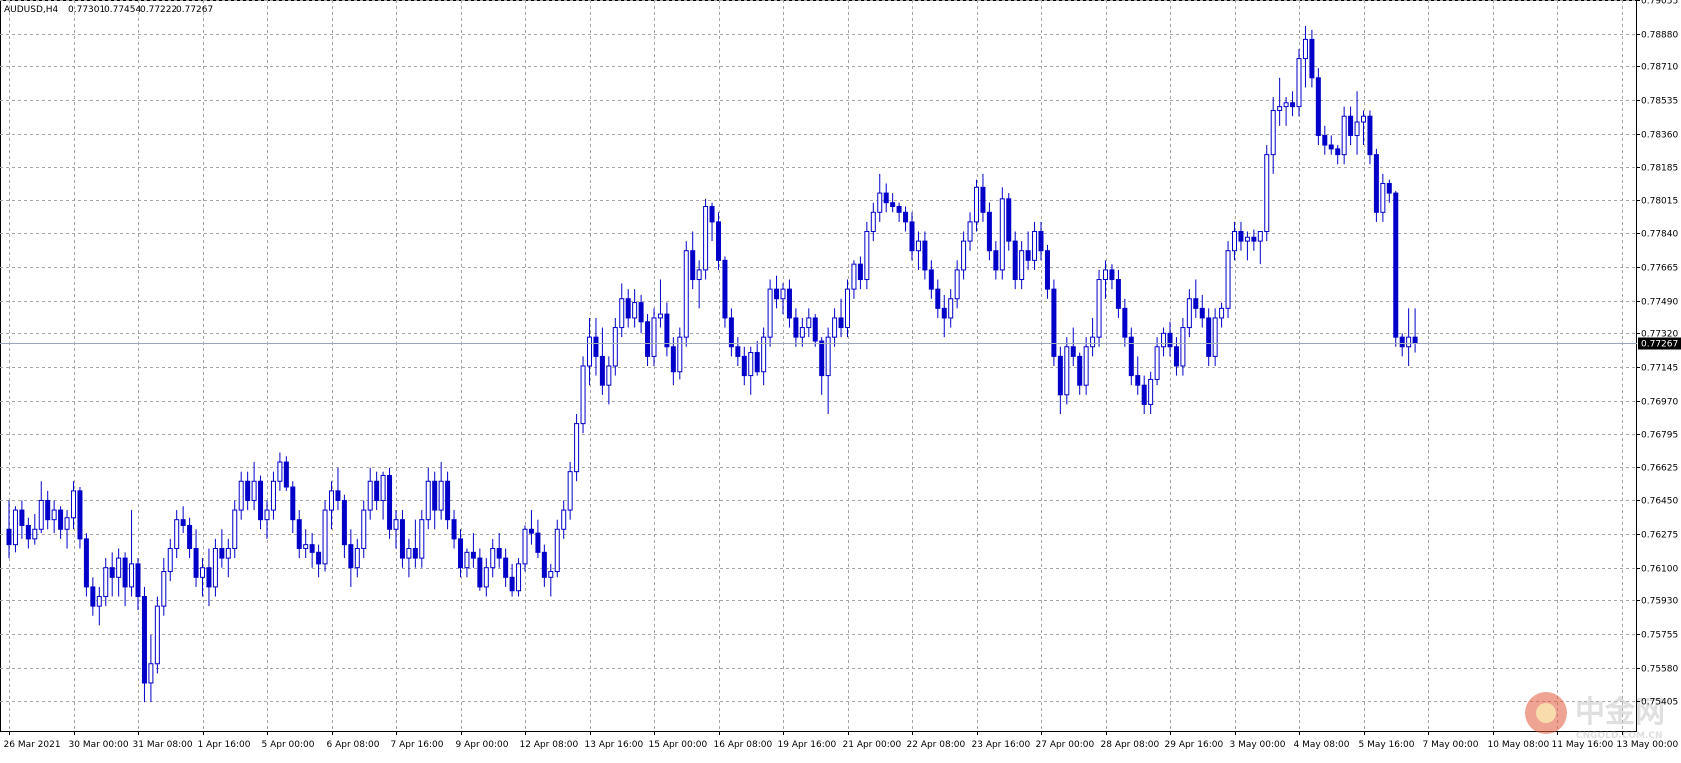  I want to click on x-tick-label: 23 Apr 16:00, so click(1001, 745).